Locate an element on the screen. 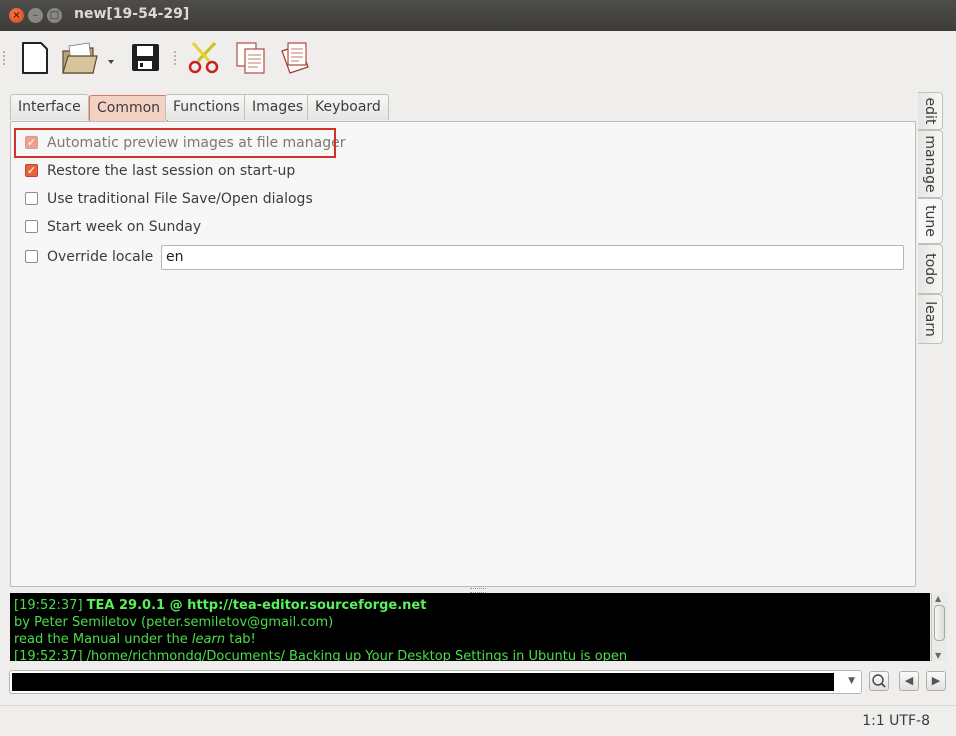 The width and height of the screenshot is (956, 736). chevron-down-icon is located at coordinates (111, 62).